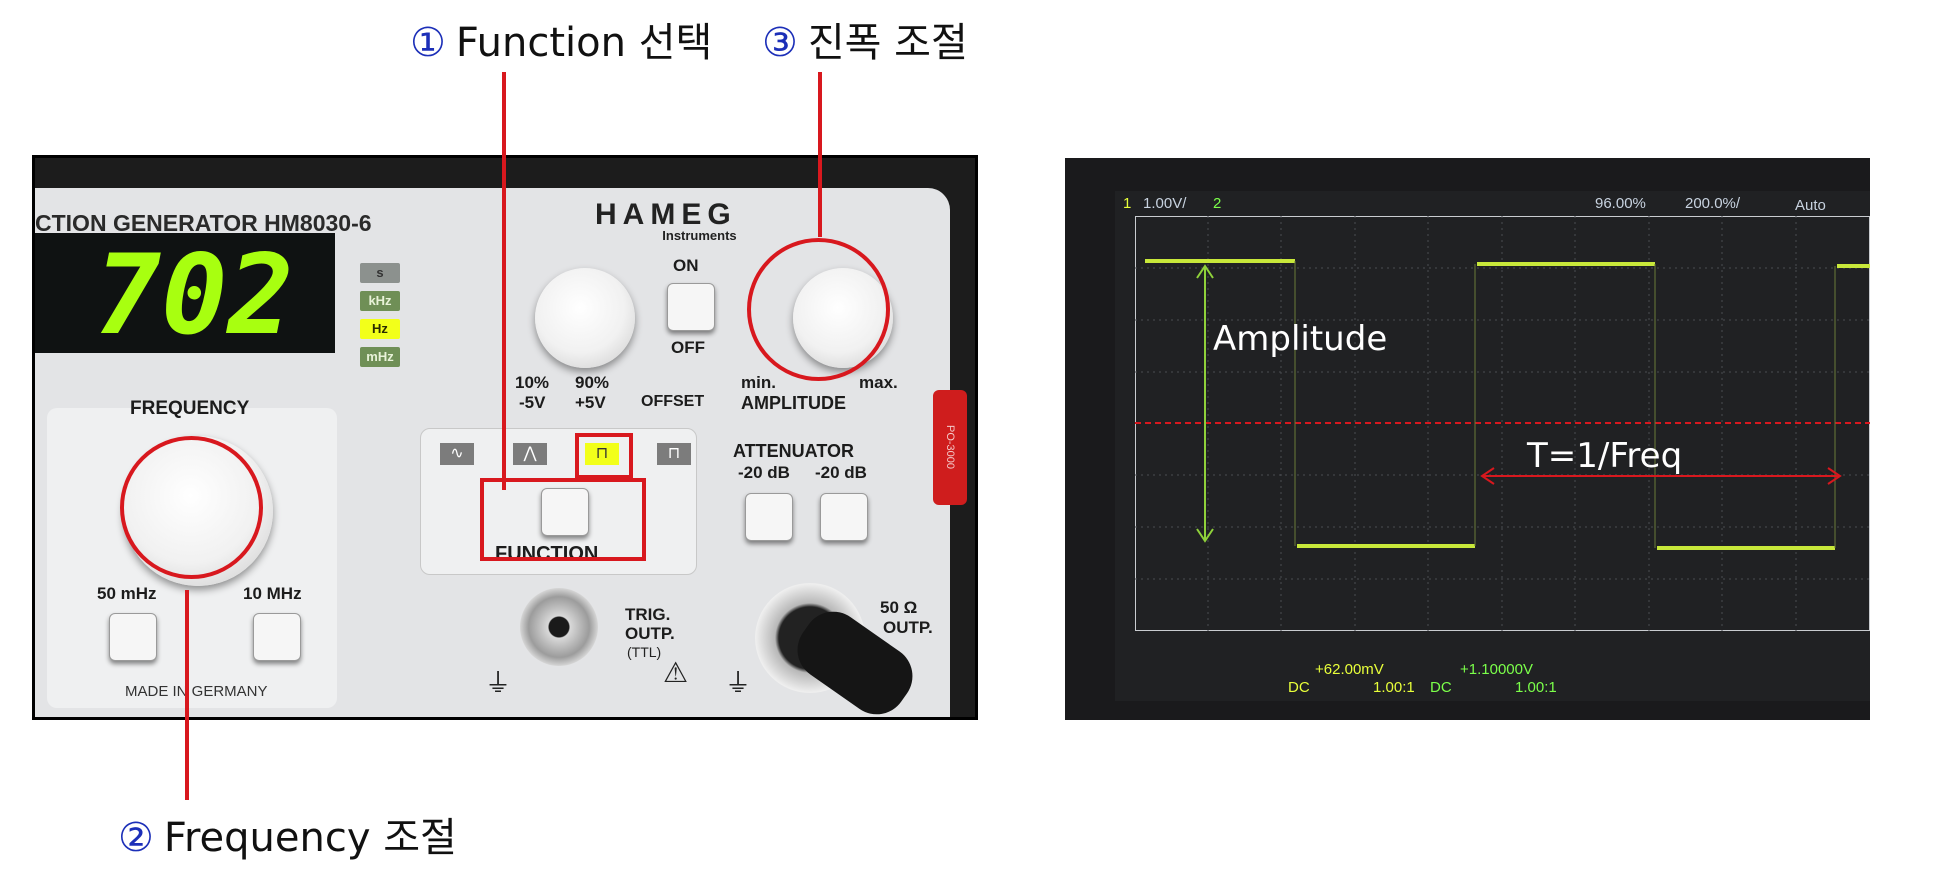 Image resolution: width=1933 pixels, height=874 pixels. Describe the element at coordinates (196, 691) in the screenshot. I see `made-in-label: MADE IN GERMANY` at that location.